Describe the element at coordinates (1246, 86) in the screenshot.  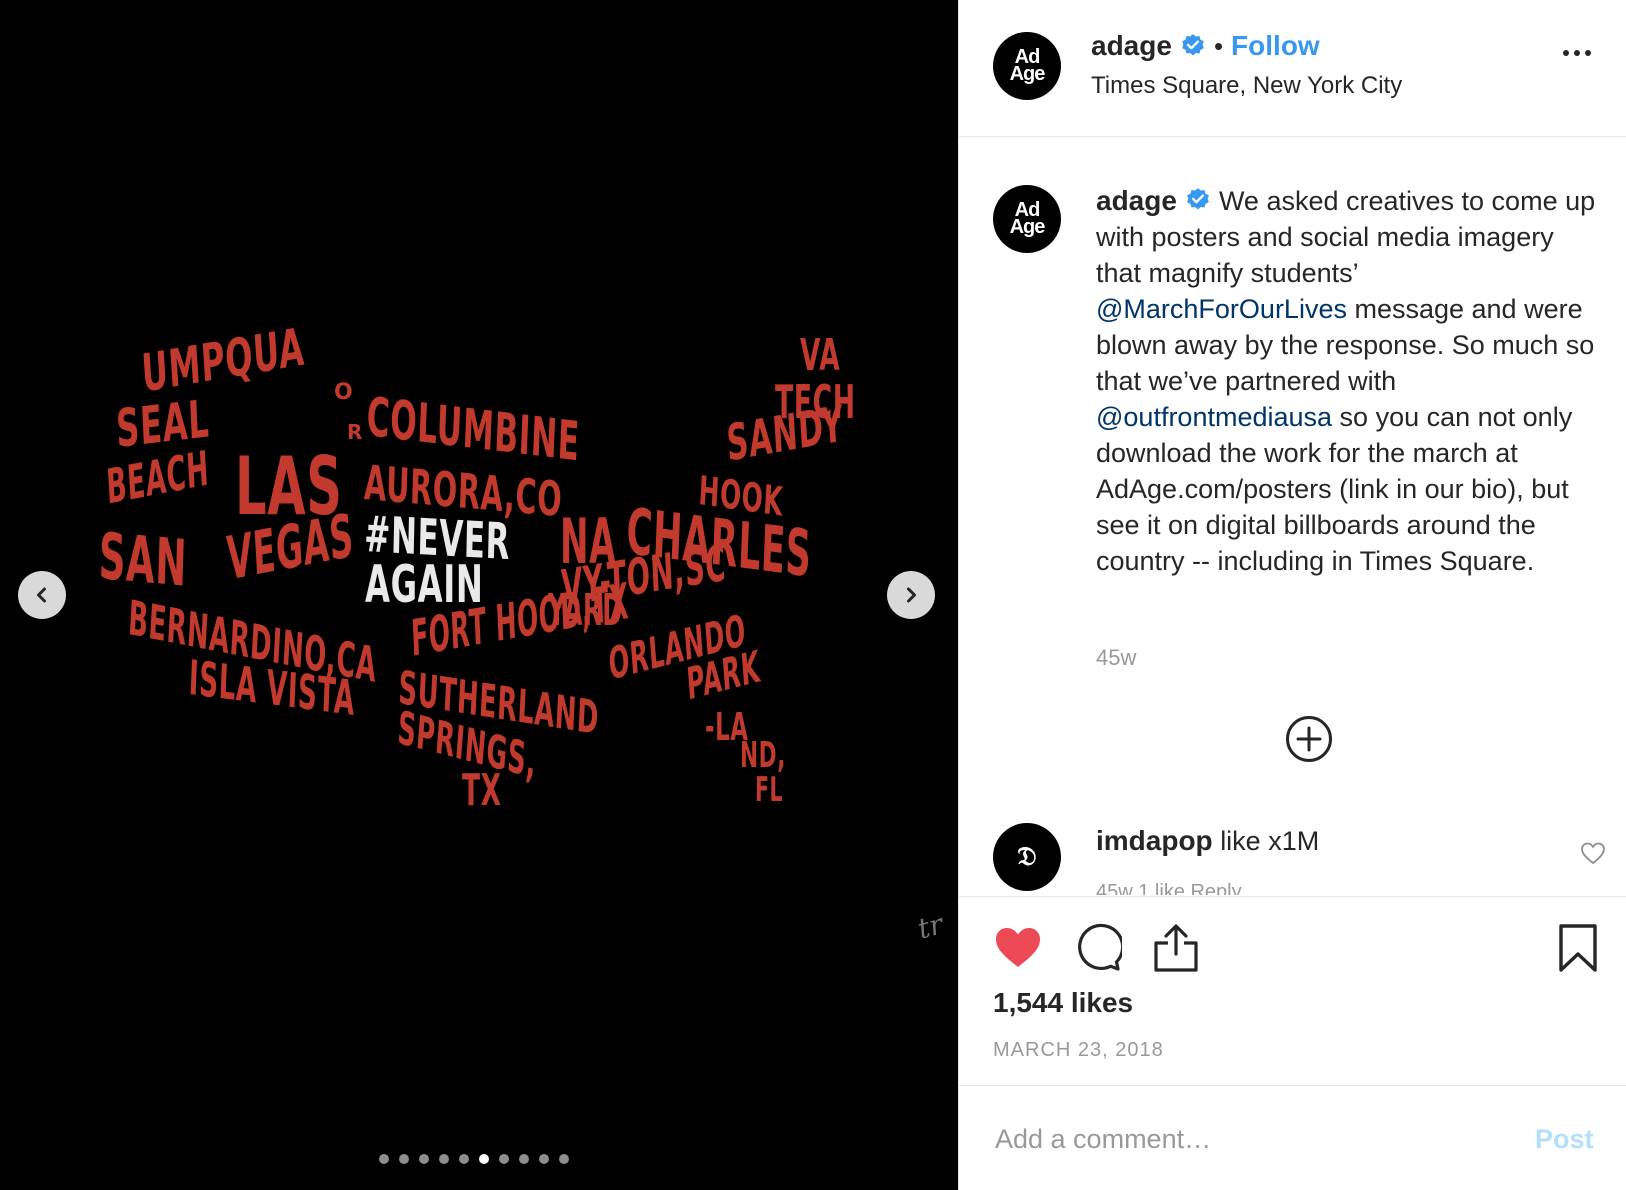
I see `location-link: Times Square, New York City` at that location.